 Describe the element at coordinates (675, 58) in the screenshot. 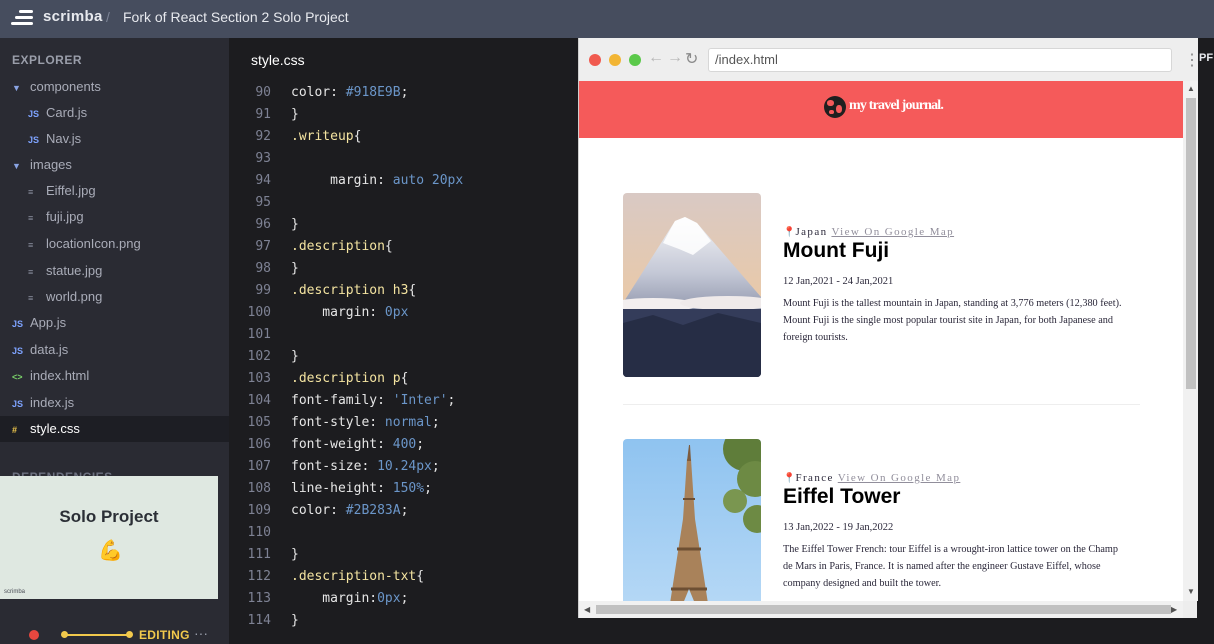

I see `forward-arrow-icon: →` at that location.